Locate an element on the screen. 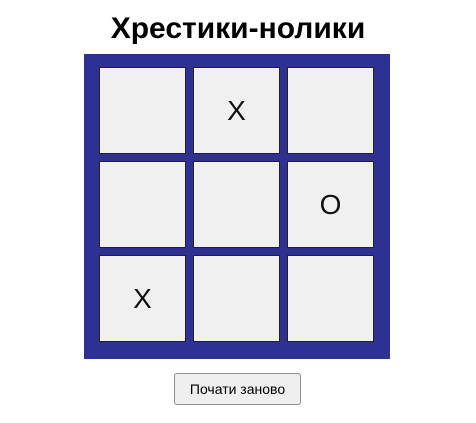 This screenshot has height=423, width=476. board-cell-7: X is located at coordinates (142, 298).